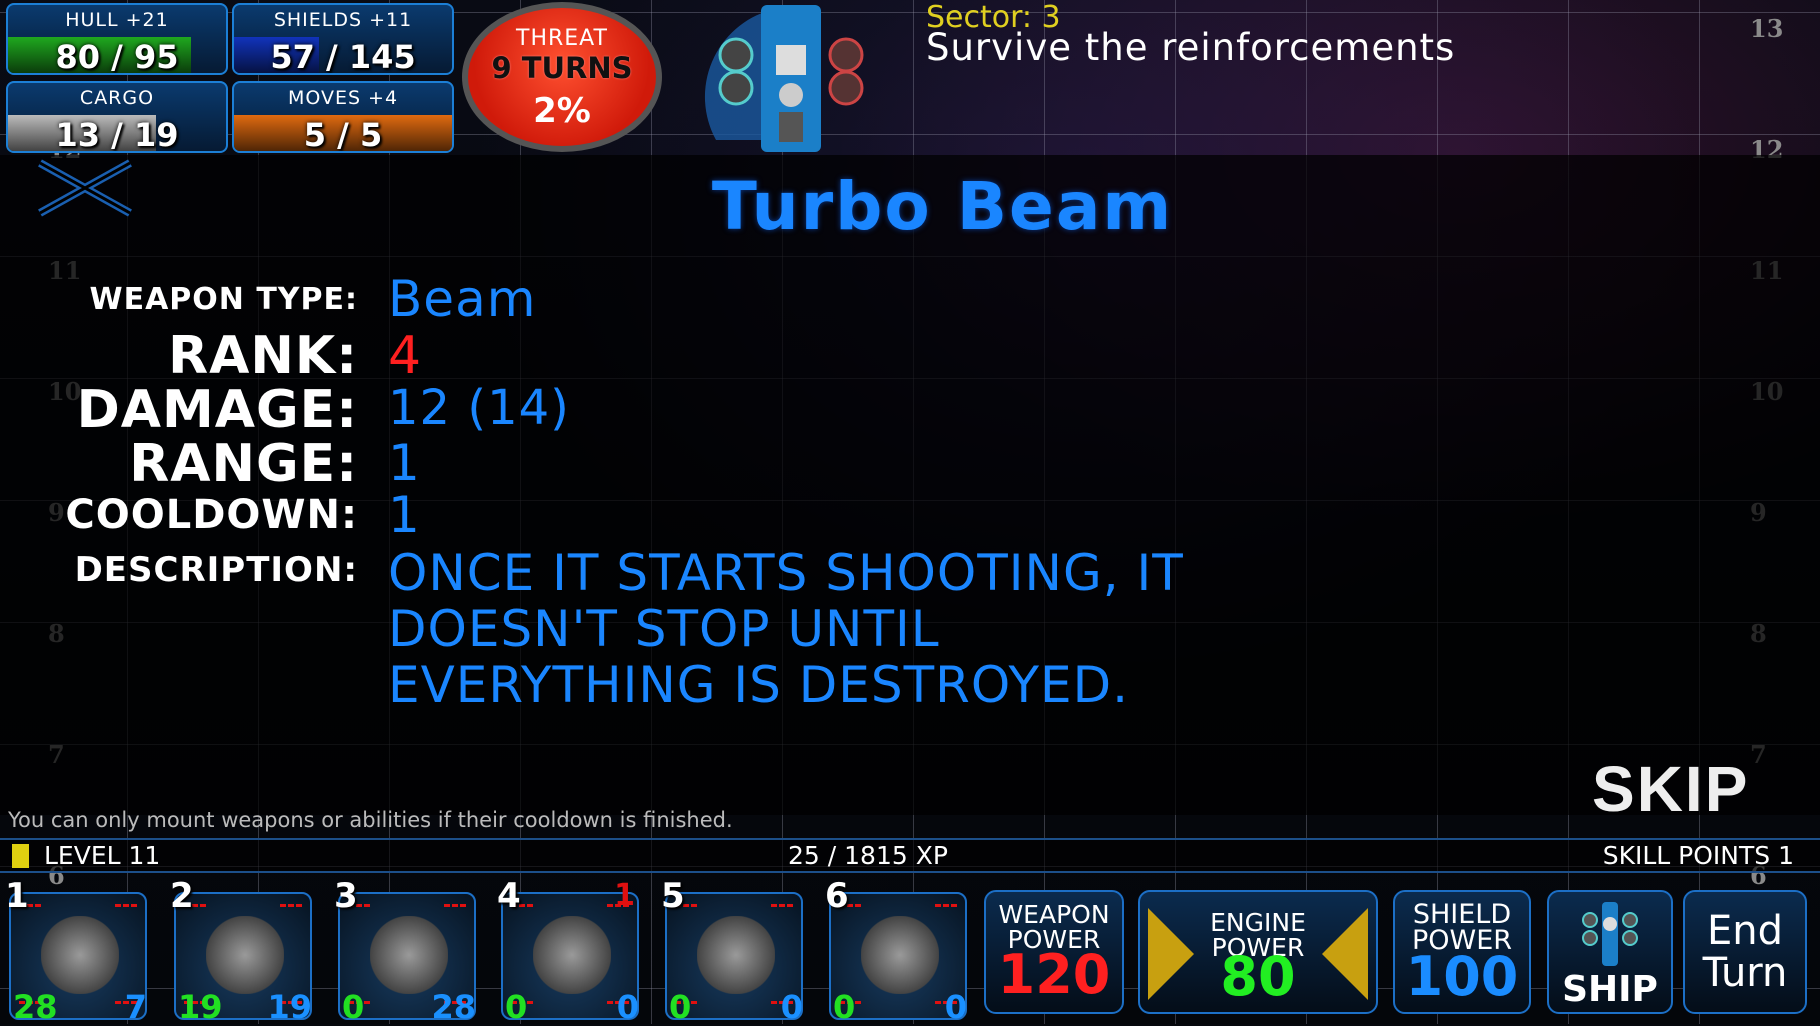  Describe the element at coordinates (942, 206) in the screenshot. I see `weapon-name: Turbo Beam` at that location.